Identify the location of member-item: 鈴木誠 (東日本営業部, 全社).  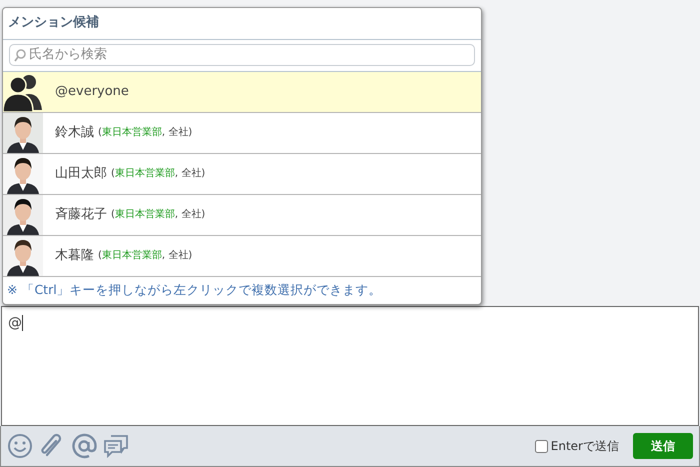
(242, 133).